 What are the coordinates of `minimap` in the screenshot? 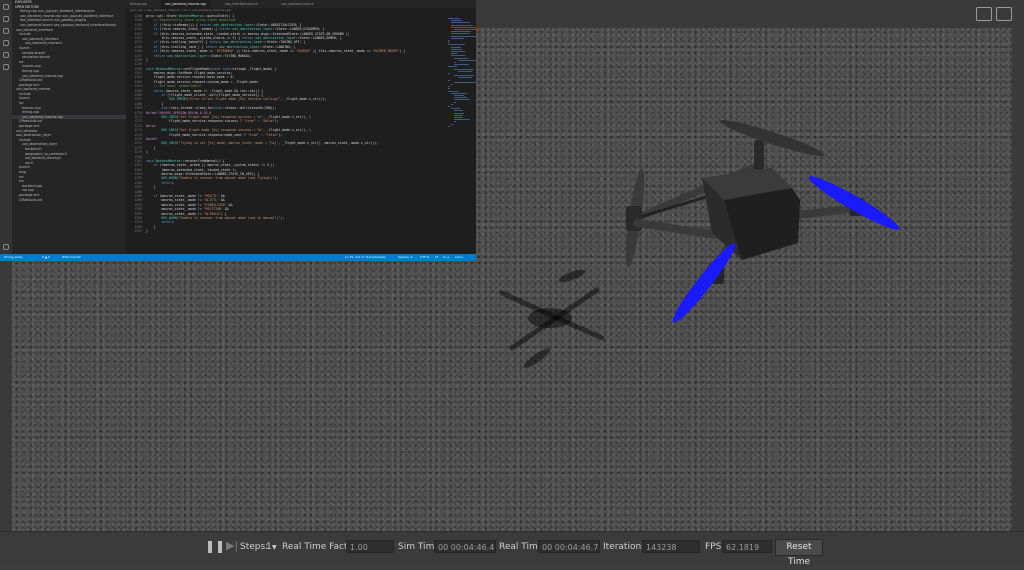 It's located at (462, 134).